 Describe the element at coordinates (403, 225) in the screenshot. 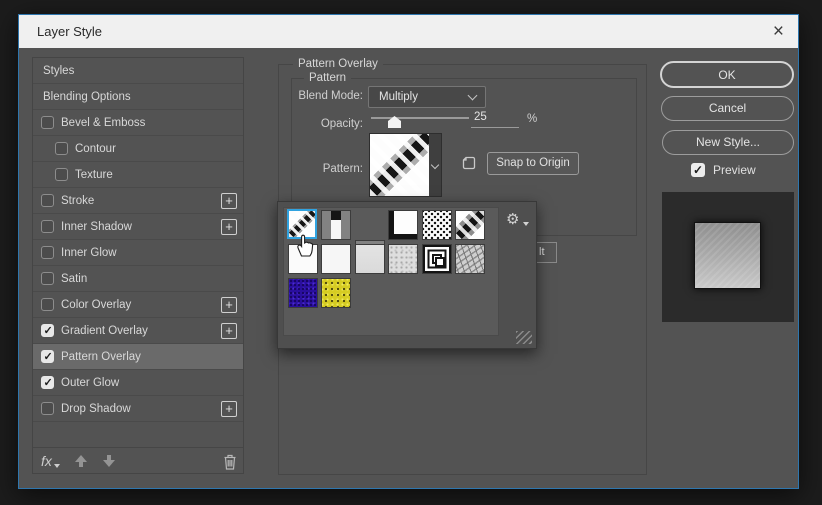

I see `pattern-swatch-corner-frame` at that location.